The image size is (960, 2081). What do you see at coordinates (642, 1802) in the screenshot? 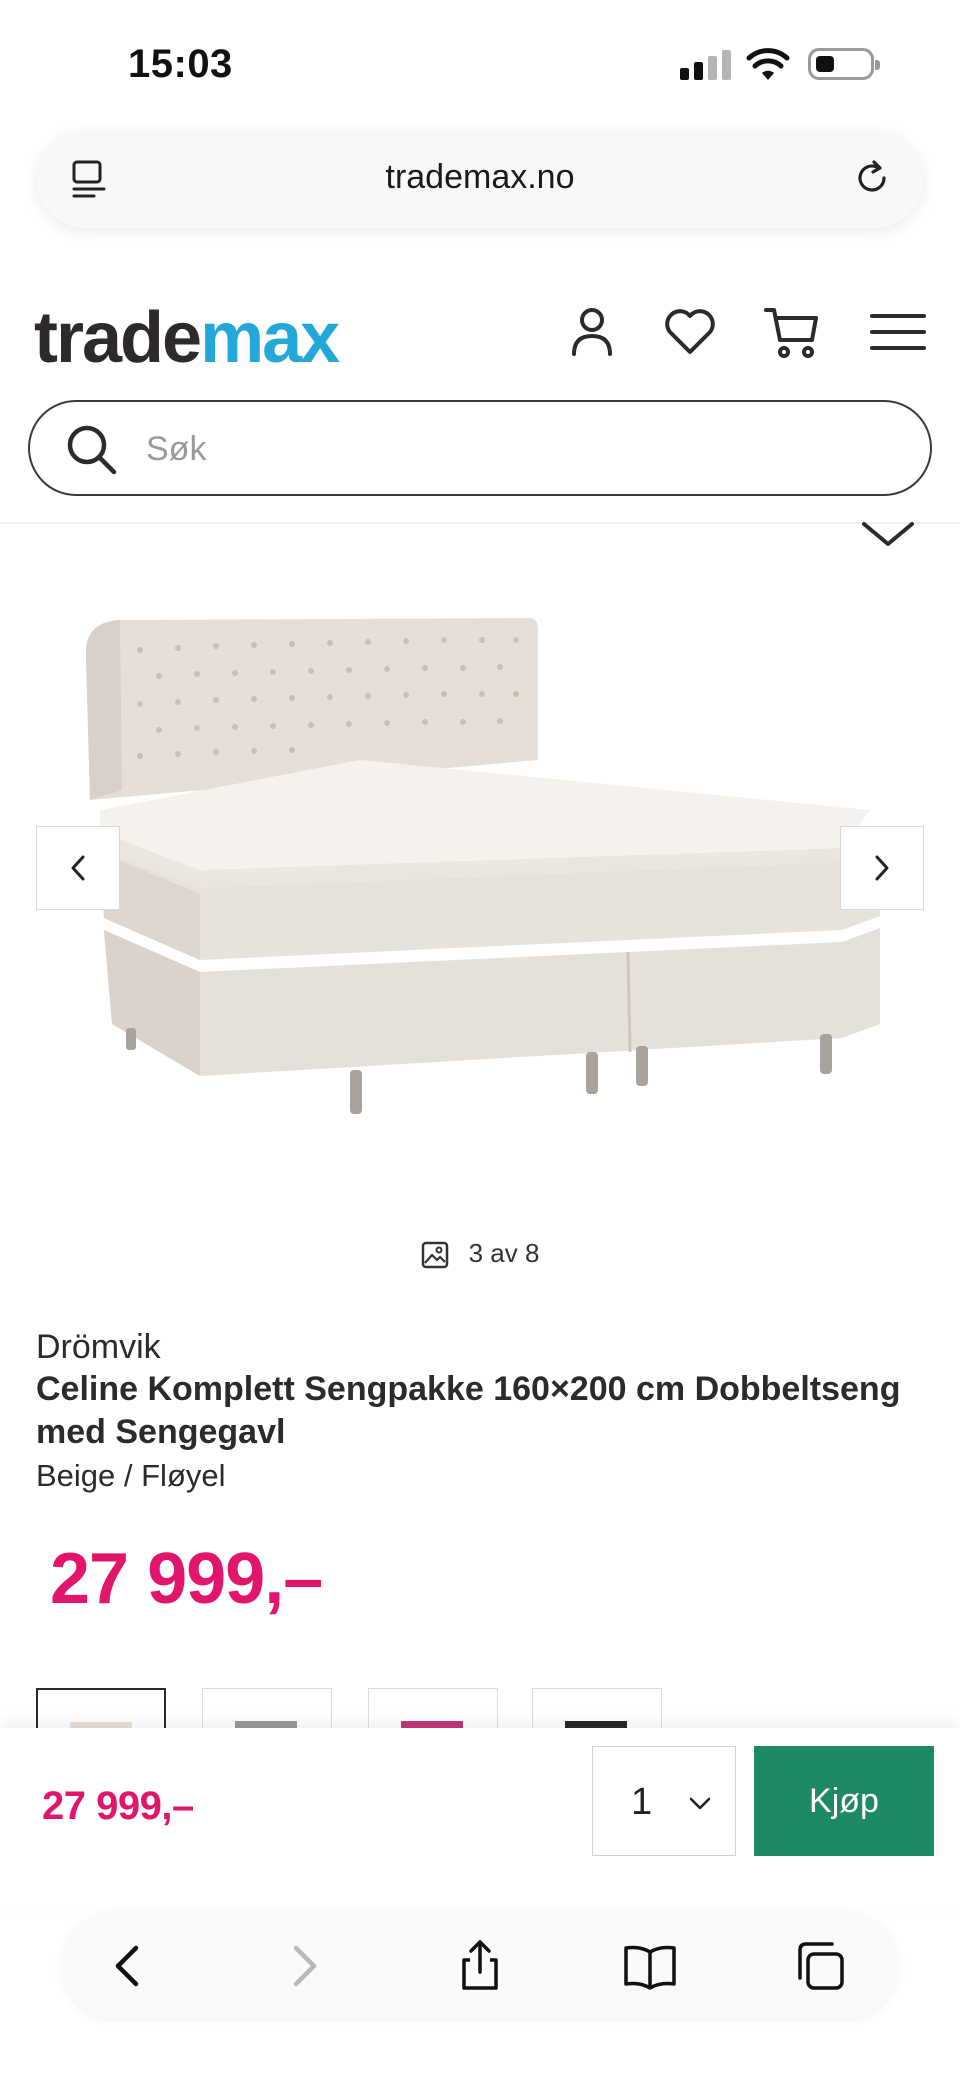
I see `quantity-value: 1` at bounding box center [642, 1802].